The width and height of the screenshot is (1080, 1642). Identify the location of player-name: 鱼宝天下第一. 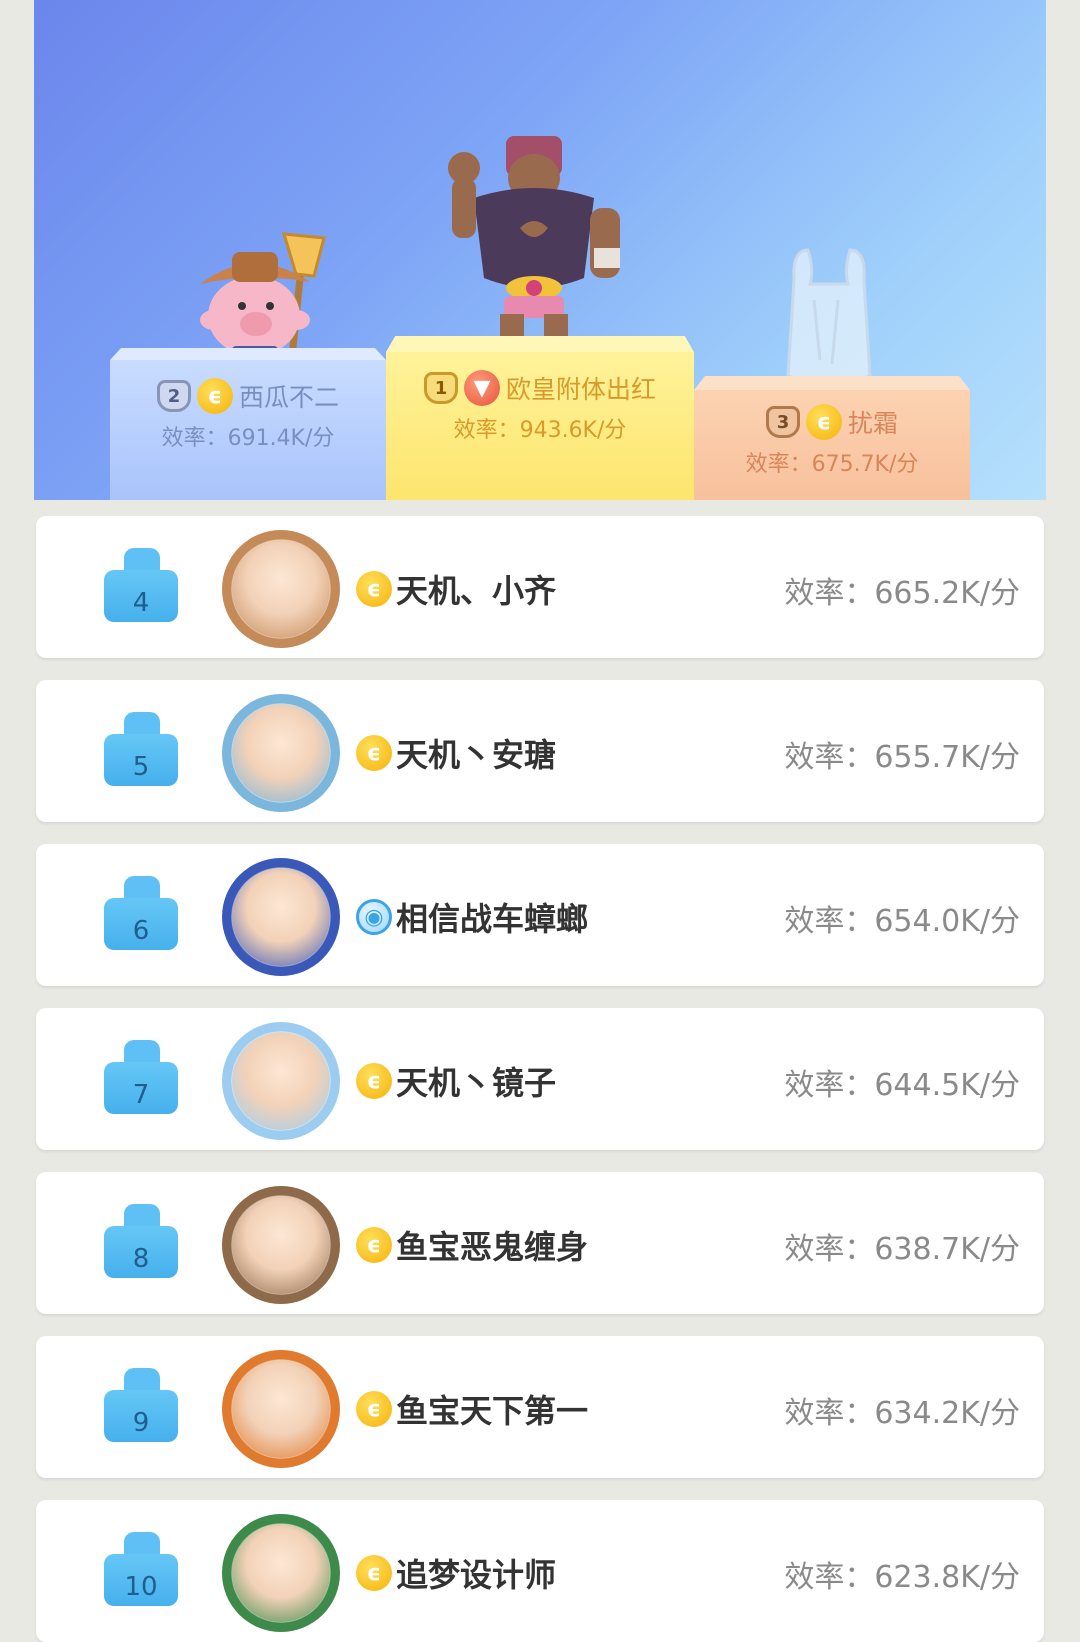
(492, 1411).